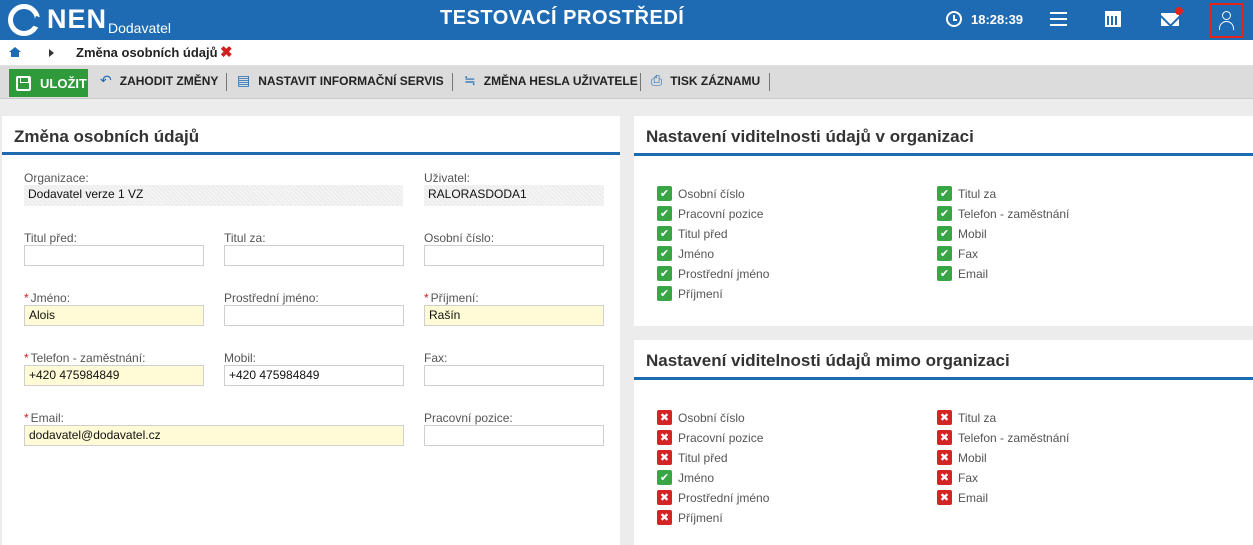 The image size is (1253, 545). Describe the element at coordinates (514, 315) in the screenshot. I see `last-name-input: Rašín` at that location.